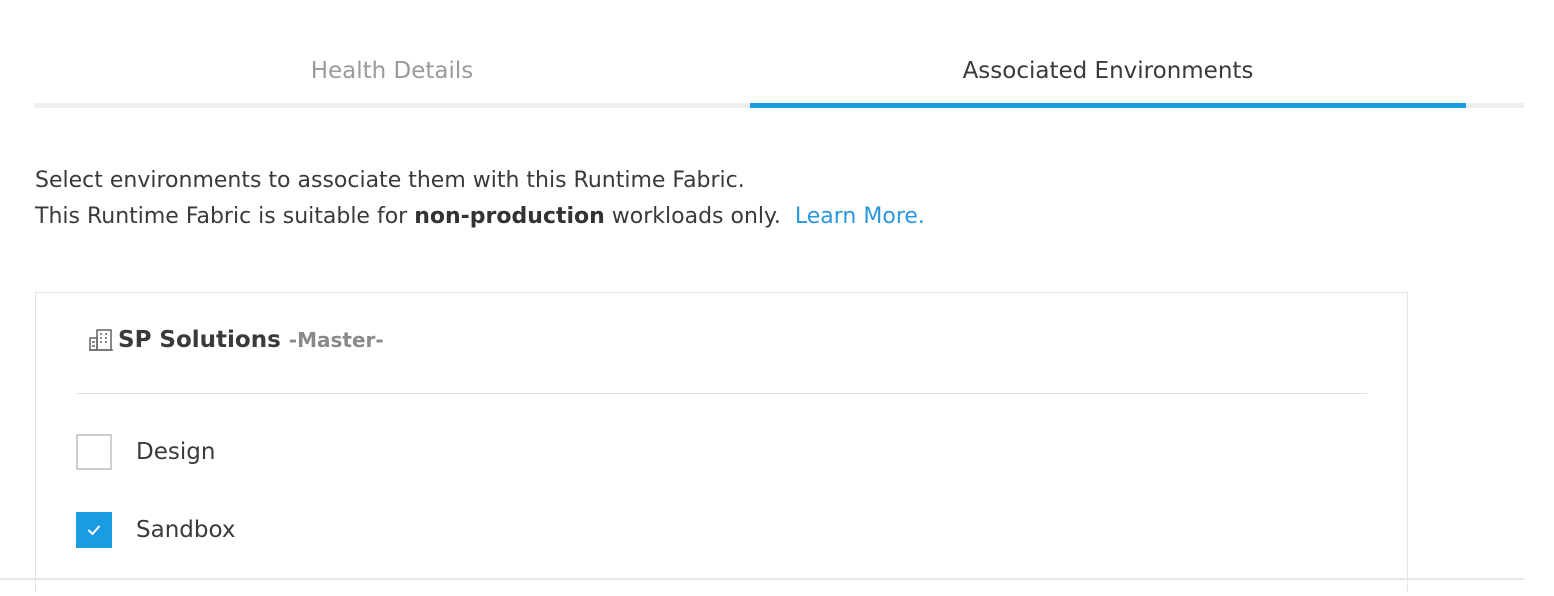  Describe the element at coordinates (392, 71) in the screenshot. I see `tab-label: Health Details` at that location.